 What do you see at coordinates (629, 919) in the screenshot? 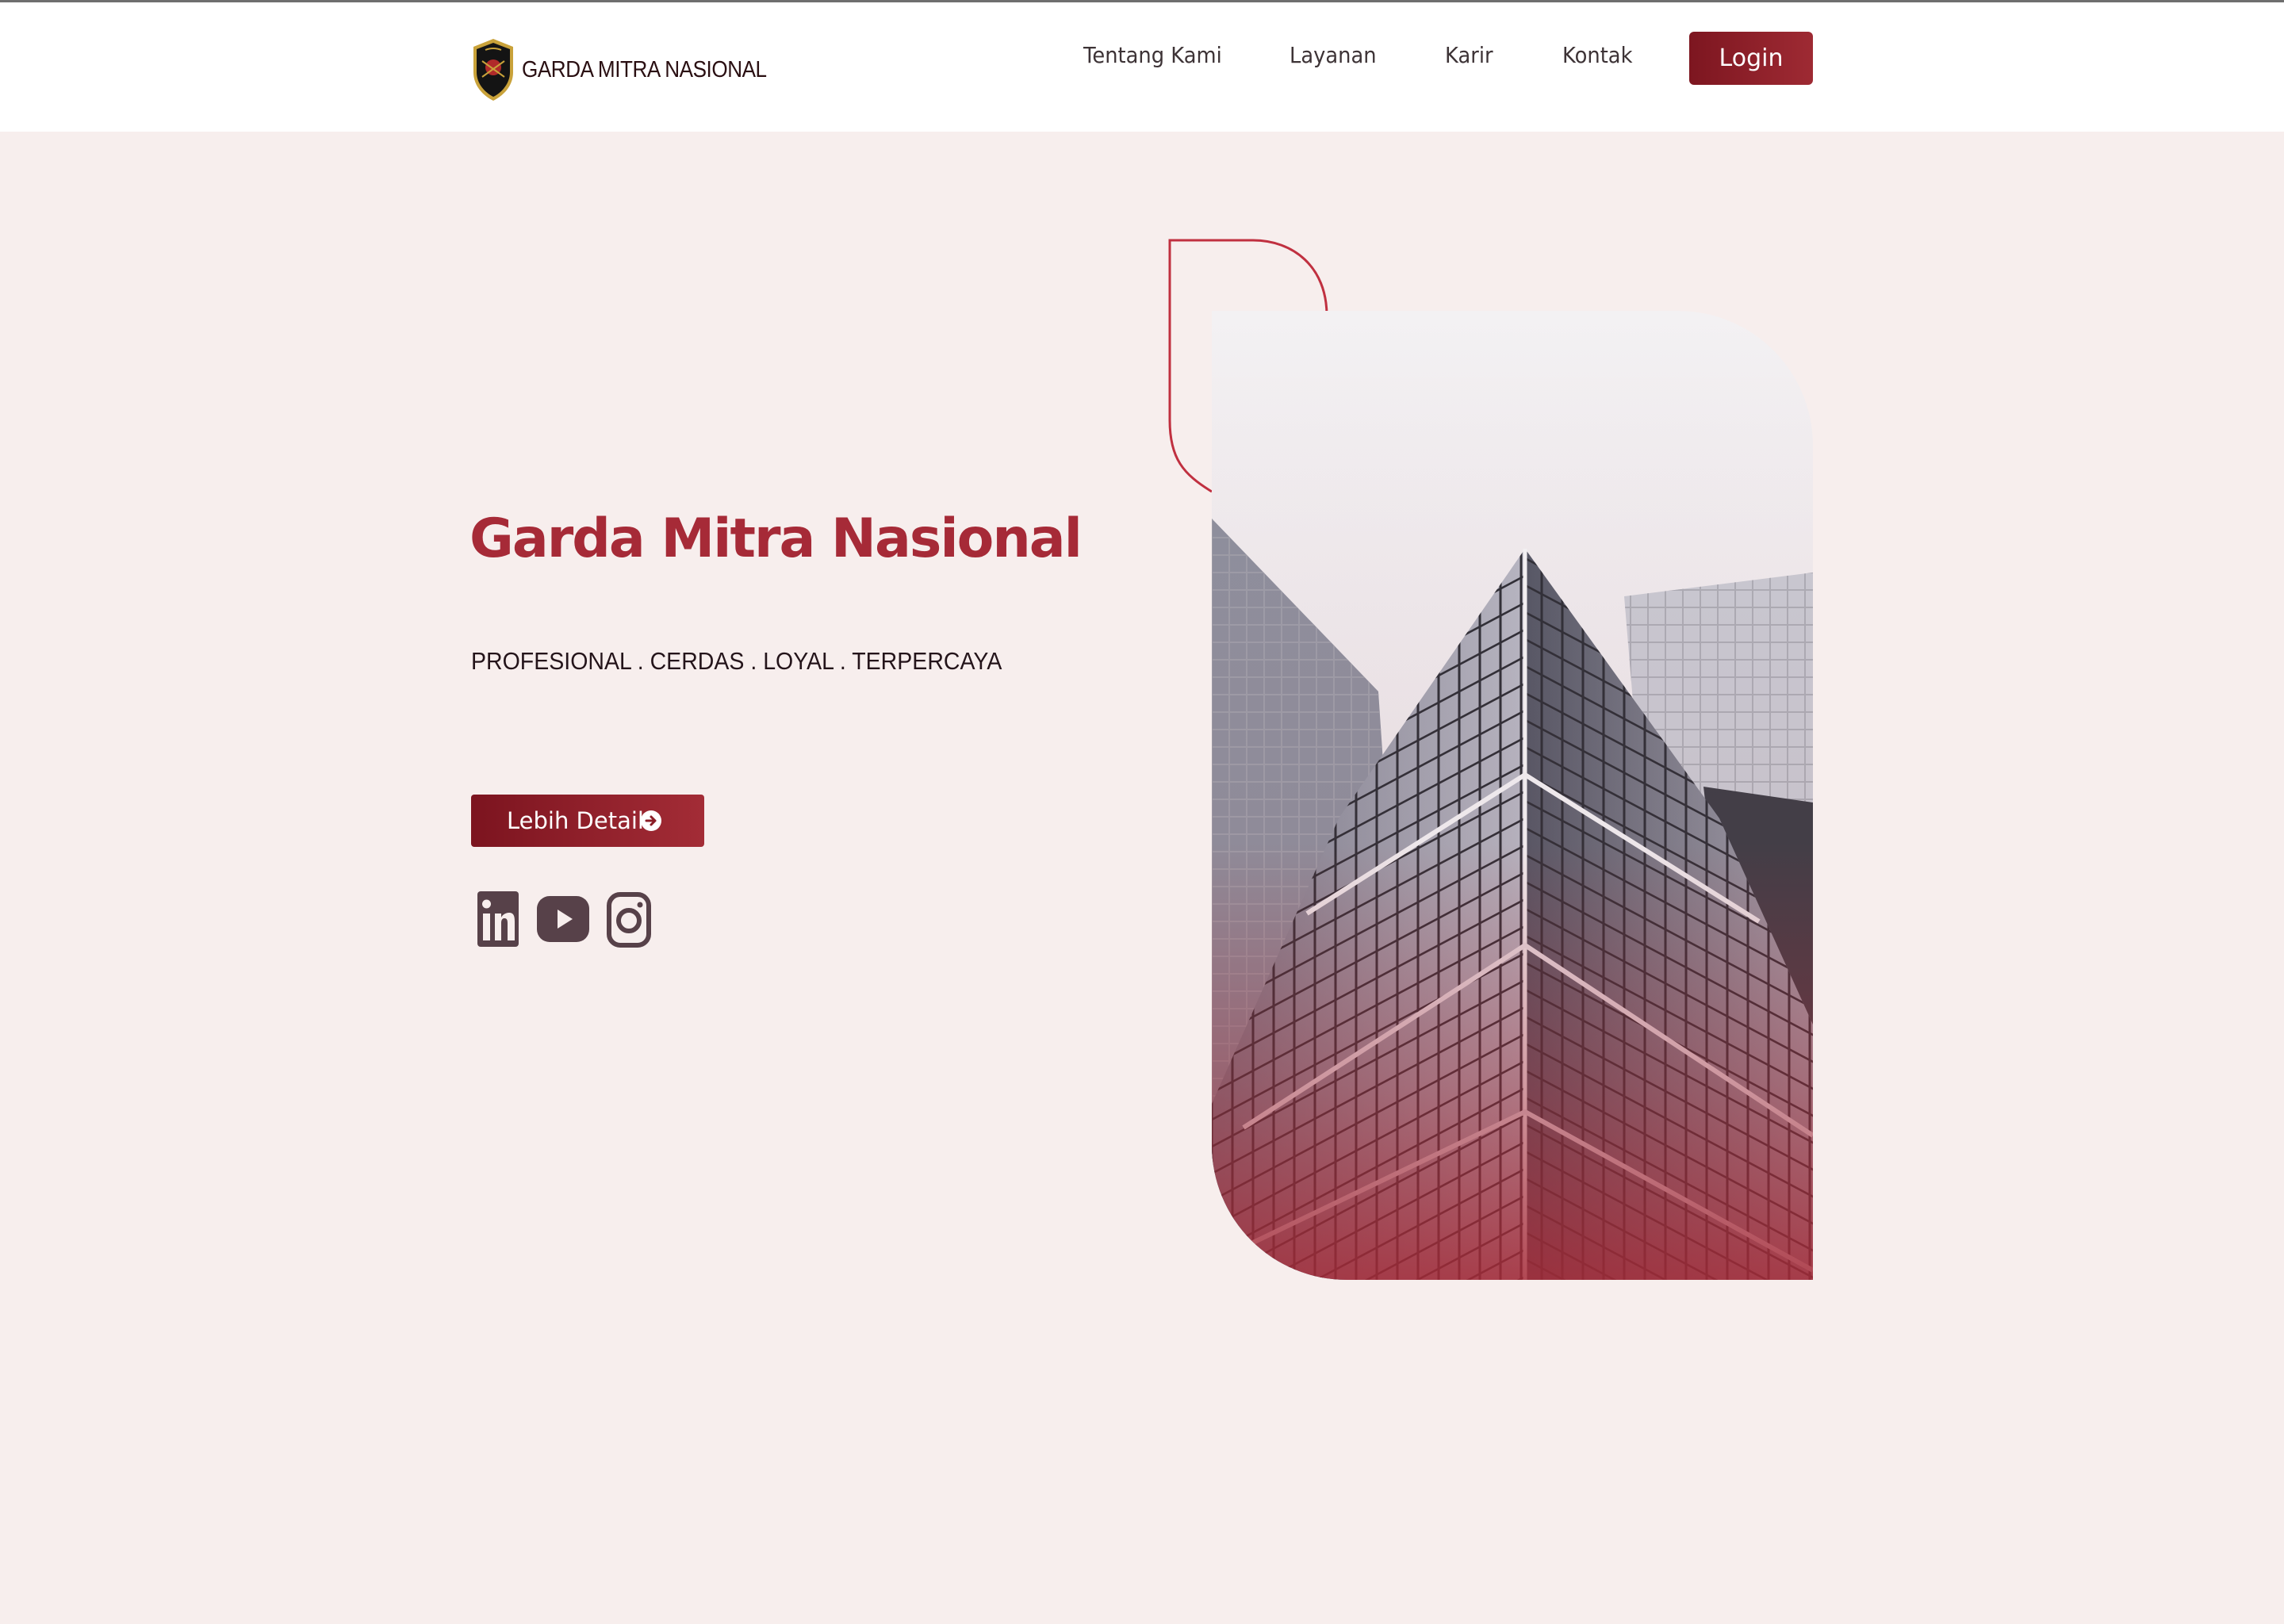
I see `instagram-icon` at bounding box center [629, 919].